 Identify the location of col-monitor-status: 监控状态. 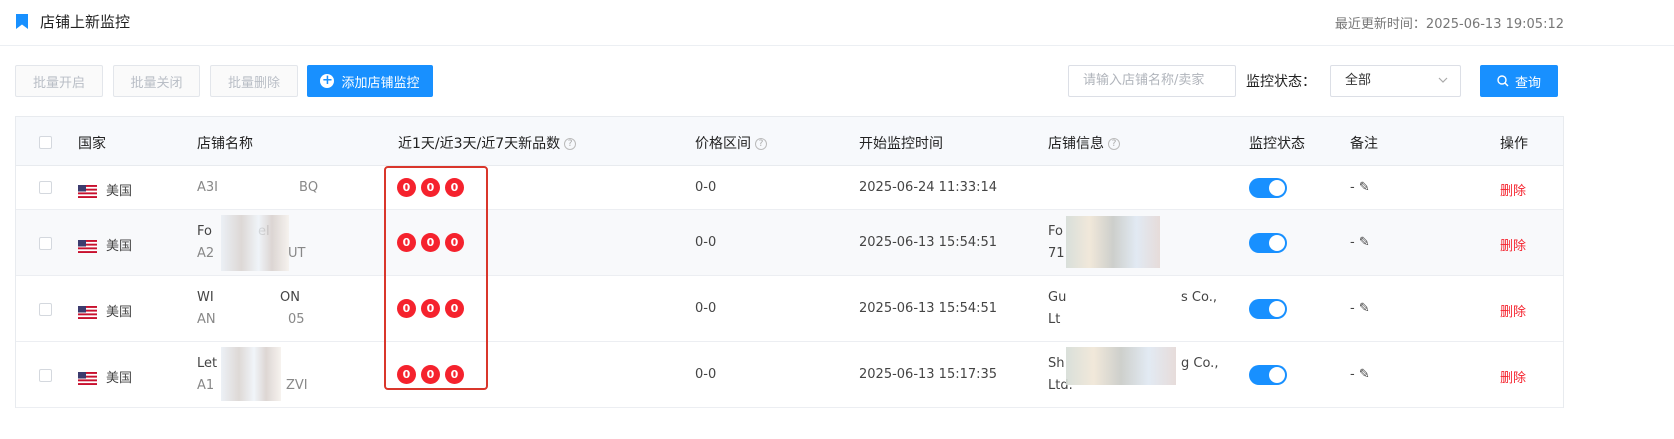
(1277, 144).